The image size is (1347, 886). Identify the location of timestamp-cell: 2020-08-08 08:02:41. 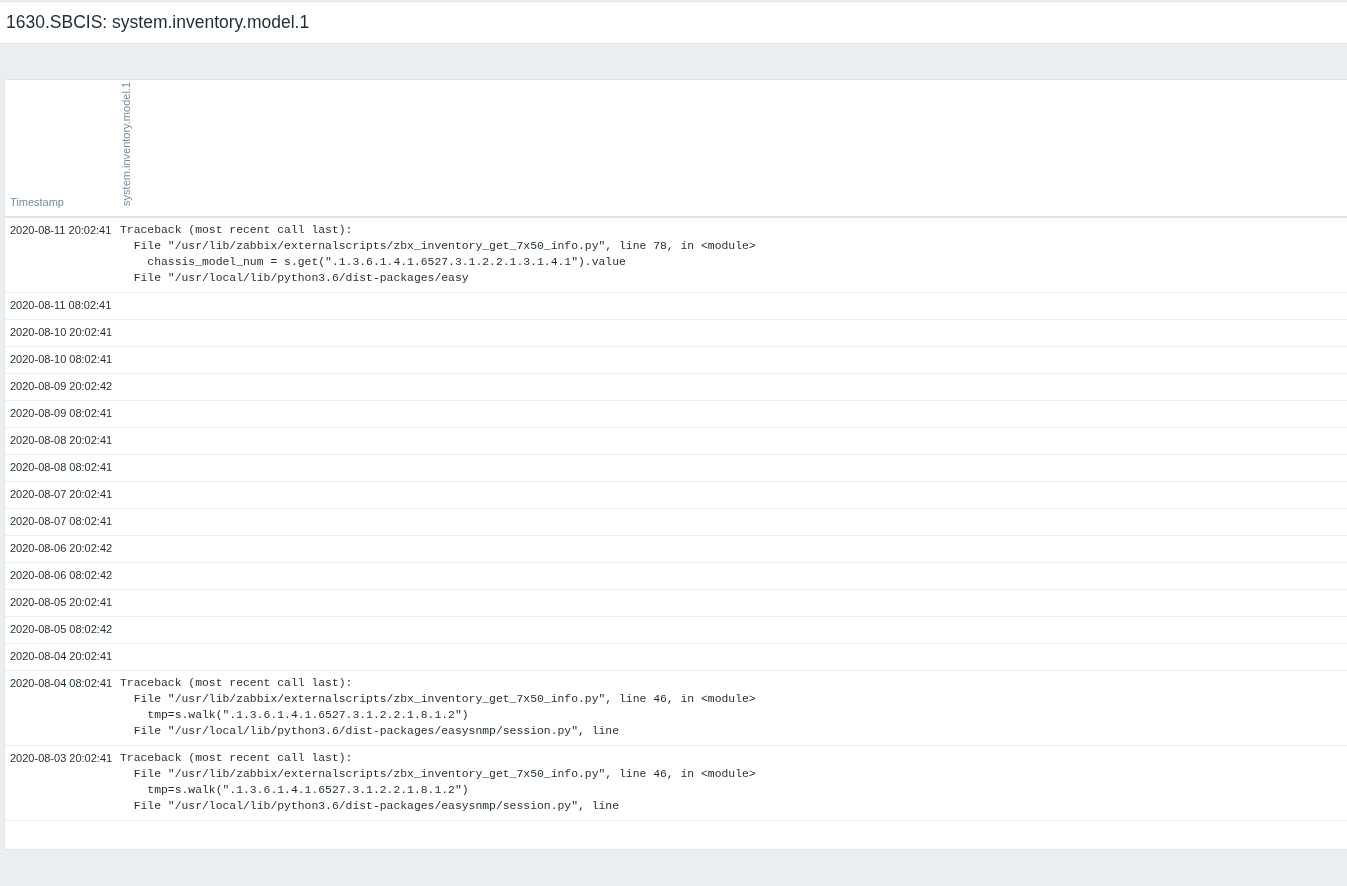
(61, 467).